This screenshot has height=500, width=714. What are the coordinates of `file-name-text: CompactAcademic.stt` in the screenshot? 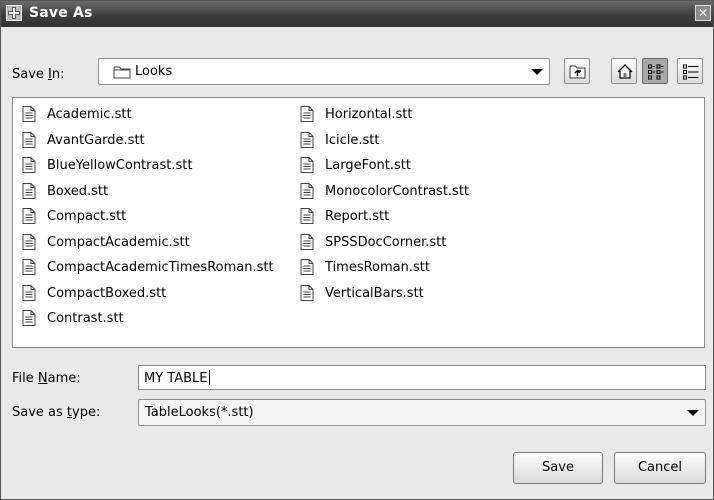 It's located at (118, 242).